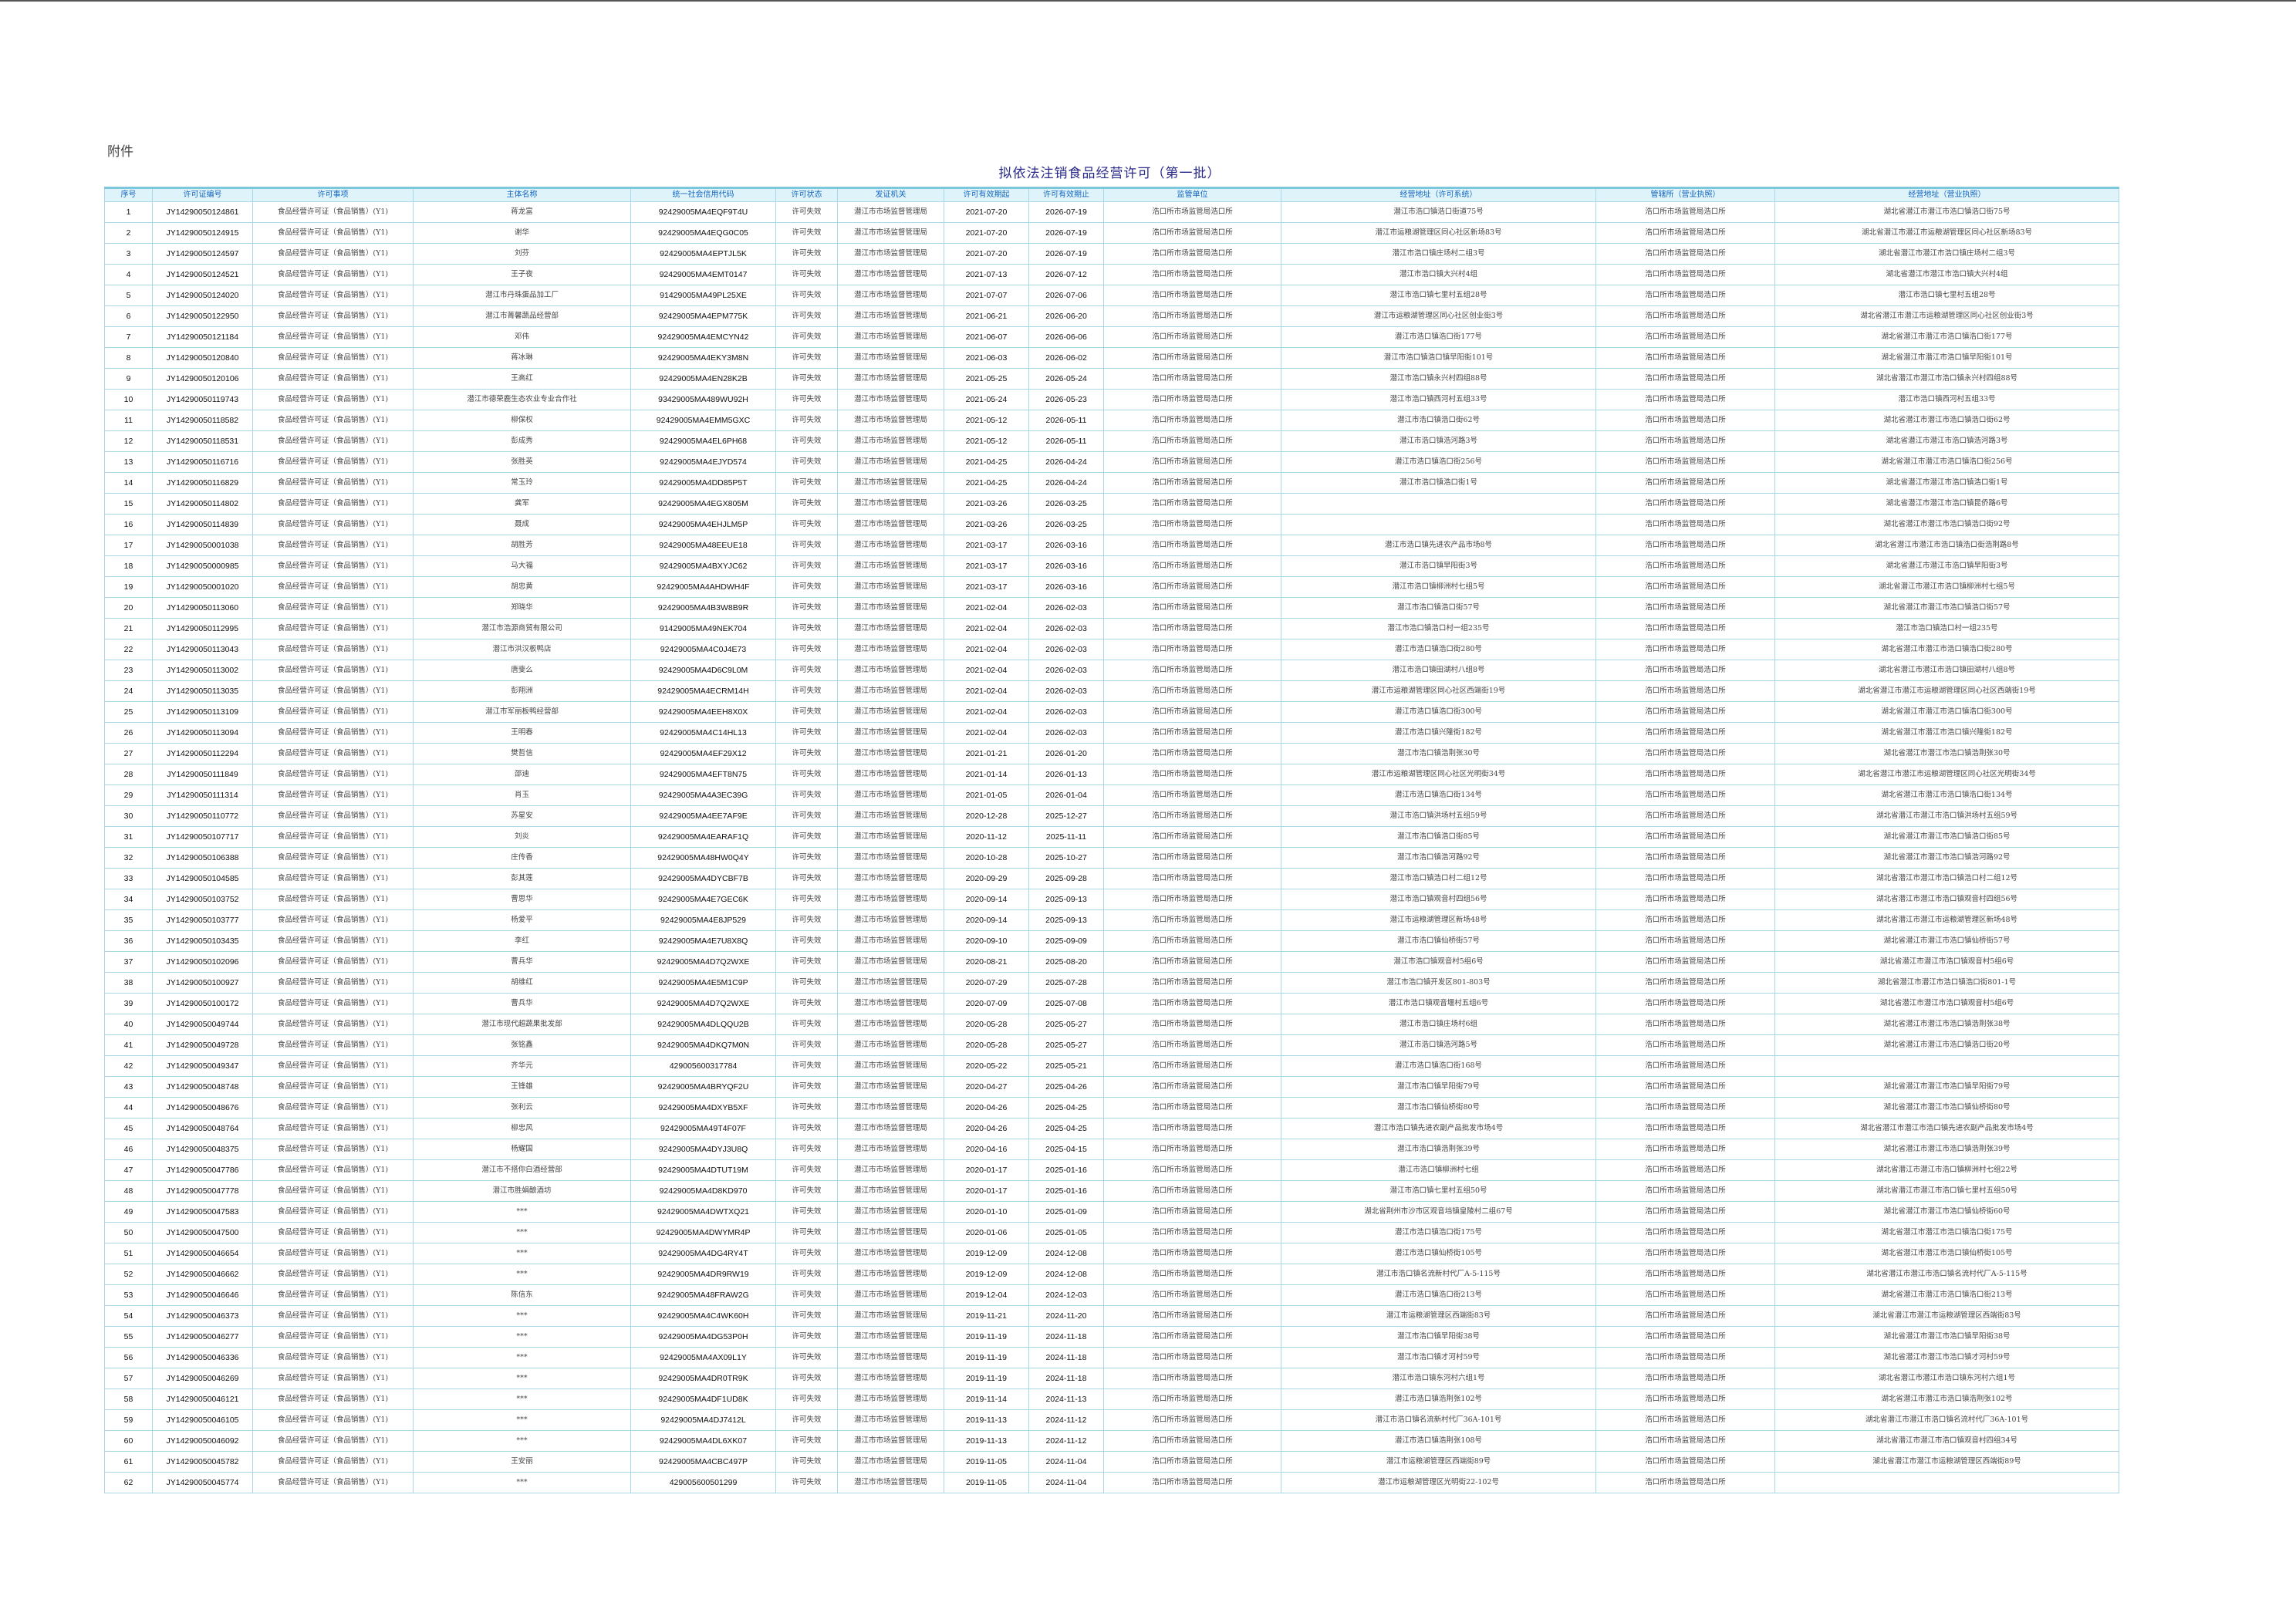  Describe the element at coordinates (1438, 941) in the screenshot. I see `cell-address-system: 潜江市浩口镇仙桥街57号` at that location.